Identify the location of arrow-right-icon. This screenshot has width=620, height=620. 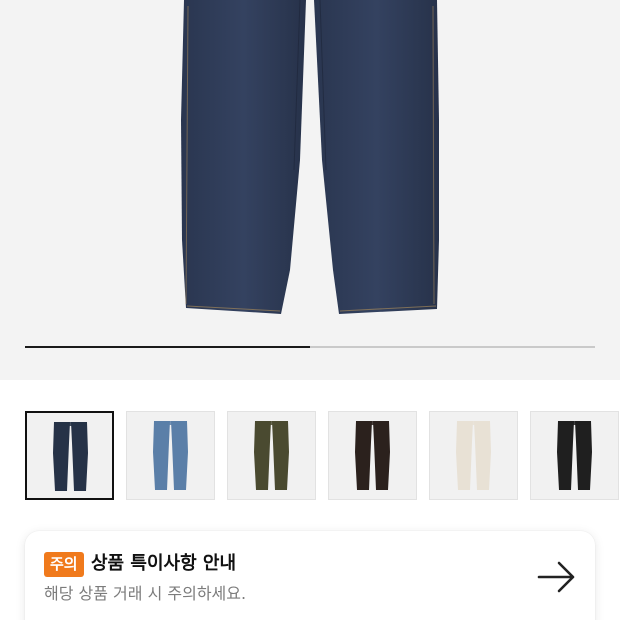
(557, 577).